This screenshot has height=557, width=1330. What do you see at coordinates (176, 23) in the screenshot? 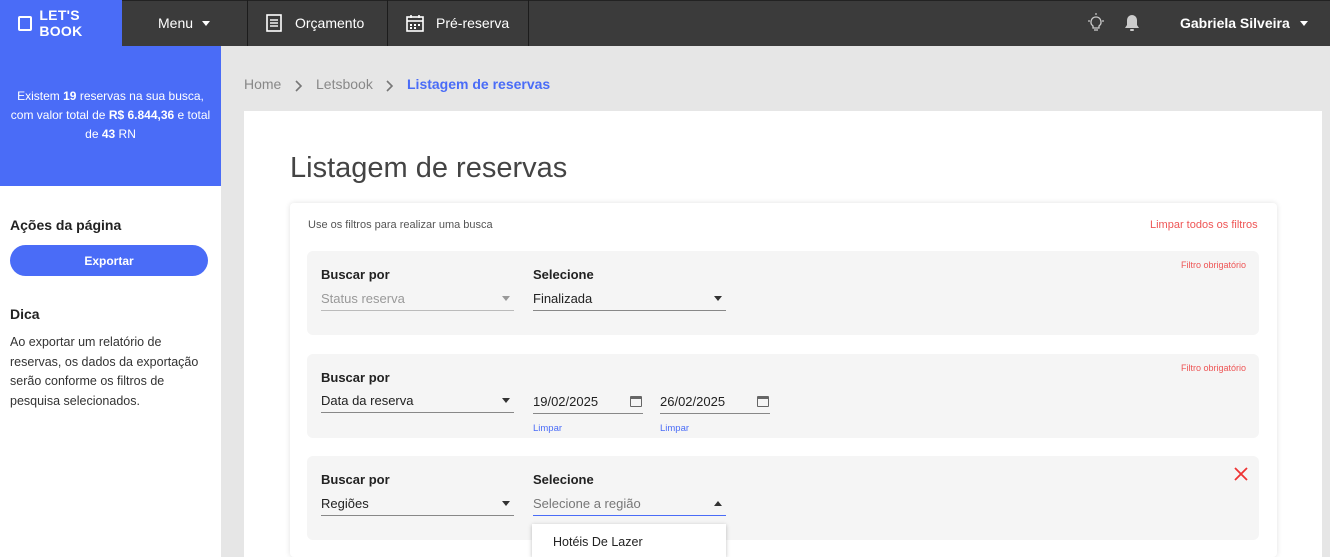
I see `menu-label: Menu` at bounding box center [176, 23].